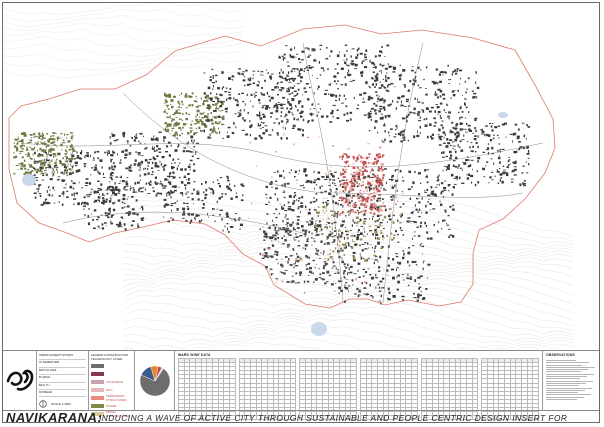 The height and width of the screenshot is (427, 604). What do you see at coordinates (123, 49) in the screenshot?
I see `contour-line` at bounding box center [123, 49].